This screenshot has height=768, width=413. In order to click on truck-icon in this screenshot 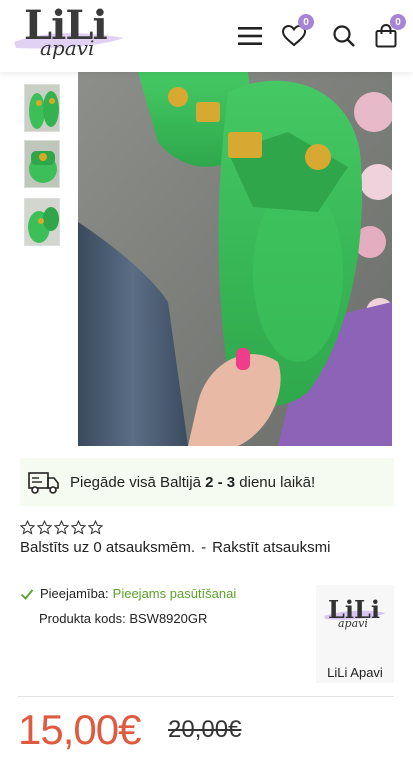, I will do `click(43, 483)`.